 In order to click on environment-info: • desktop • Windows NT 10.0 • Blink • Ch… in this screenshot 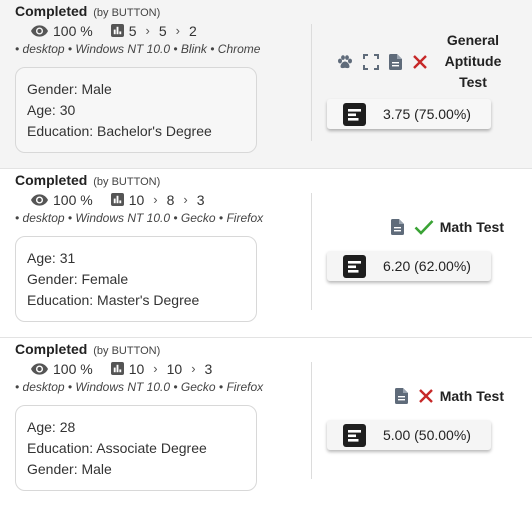, I will do `click(138, 49)`.